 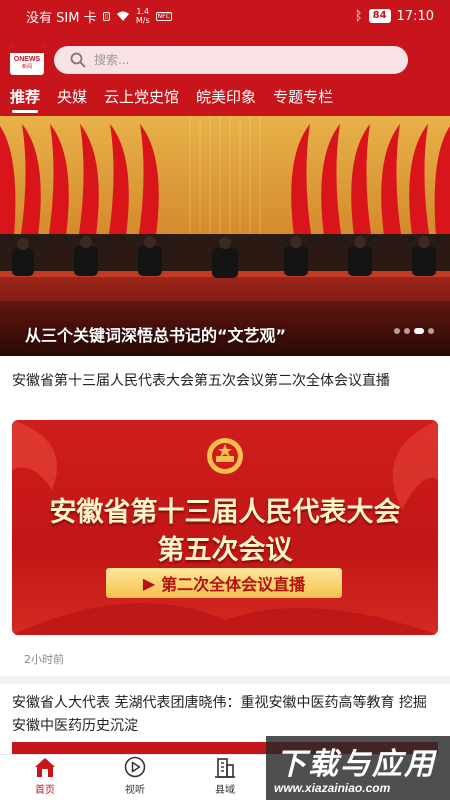 What do you see at coordinates (45, 767) in the screenshot?
I see `home-icon` at bounding box center [45, 767].